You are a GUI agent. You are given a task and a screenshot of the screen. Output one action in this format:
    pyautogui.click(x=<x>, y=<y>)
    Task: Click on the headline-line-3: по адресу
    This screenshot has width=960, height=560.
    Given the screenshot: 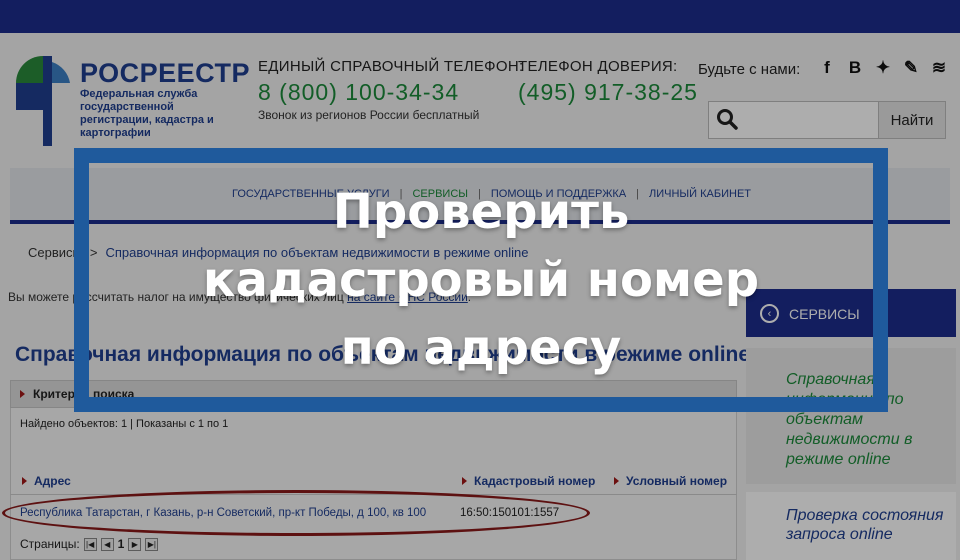 What is the action you would take?
    pyautogui.click(x=481, y=348)
    